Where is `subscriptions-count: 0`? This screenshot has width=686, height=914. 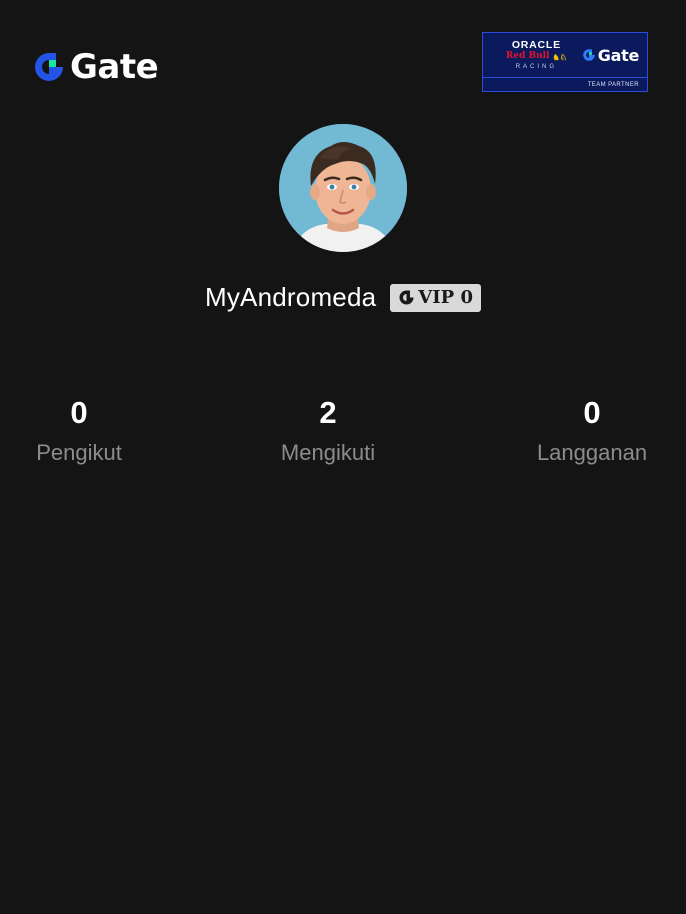 subscriptions-count: 0 is located at coordinates (592, 412).